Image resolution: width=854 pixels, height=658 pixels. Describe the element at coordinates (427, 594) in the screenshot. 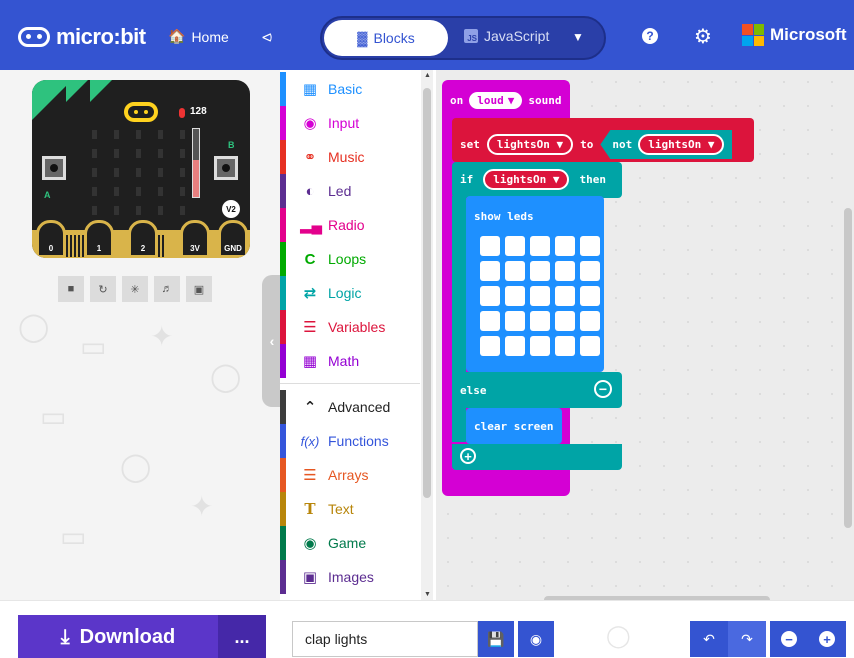

I see `scroll-down-icon: ▼` at that location.